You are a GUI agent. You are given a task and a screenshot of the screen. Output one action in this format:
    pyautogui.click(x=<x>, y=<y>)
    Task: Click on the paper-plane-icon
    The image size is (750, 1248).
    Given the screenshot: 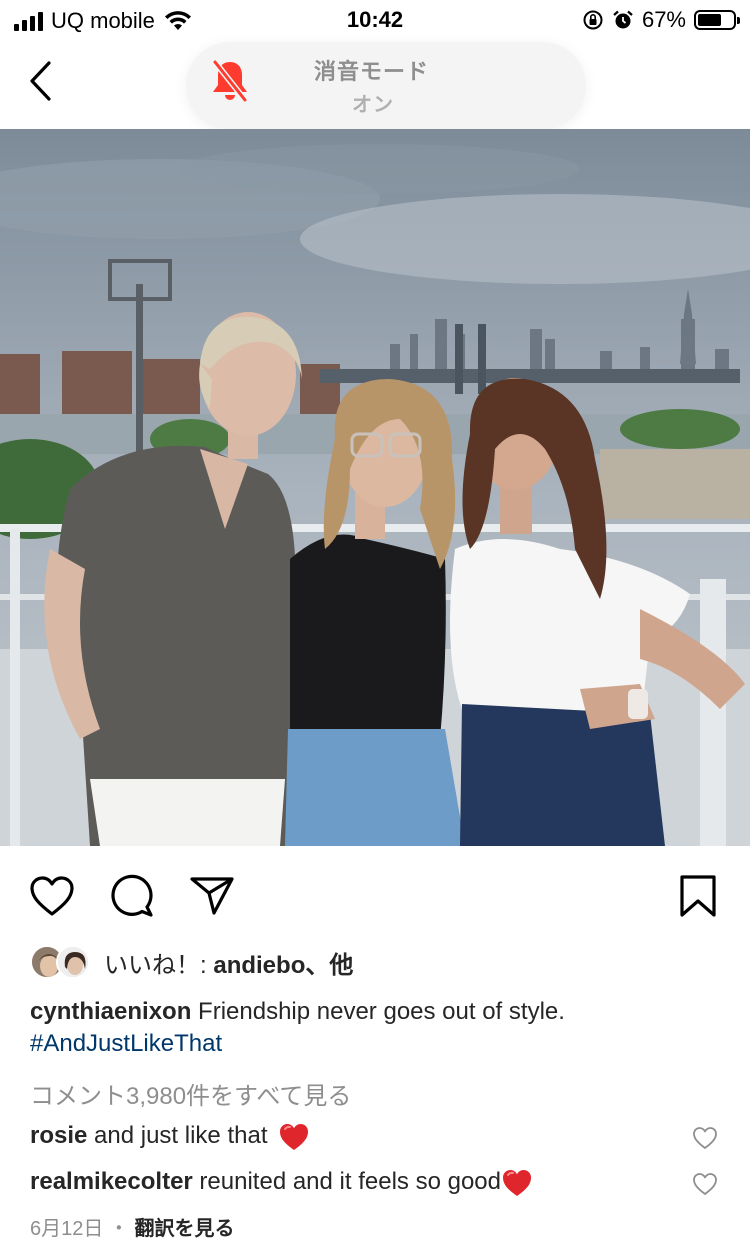 What is the action you would take?
    pyautogui.click(x=212, y=896)
    